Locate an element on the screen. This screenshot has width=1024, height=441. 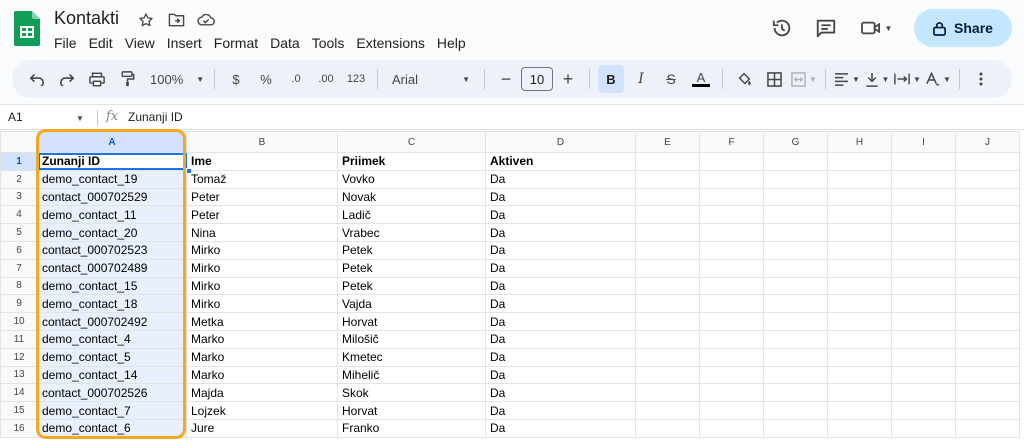
cell-f2 is located at coordinates (731, 179).